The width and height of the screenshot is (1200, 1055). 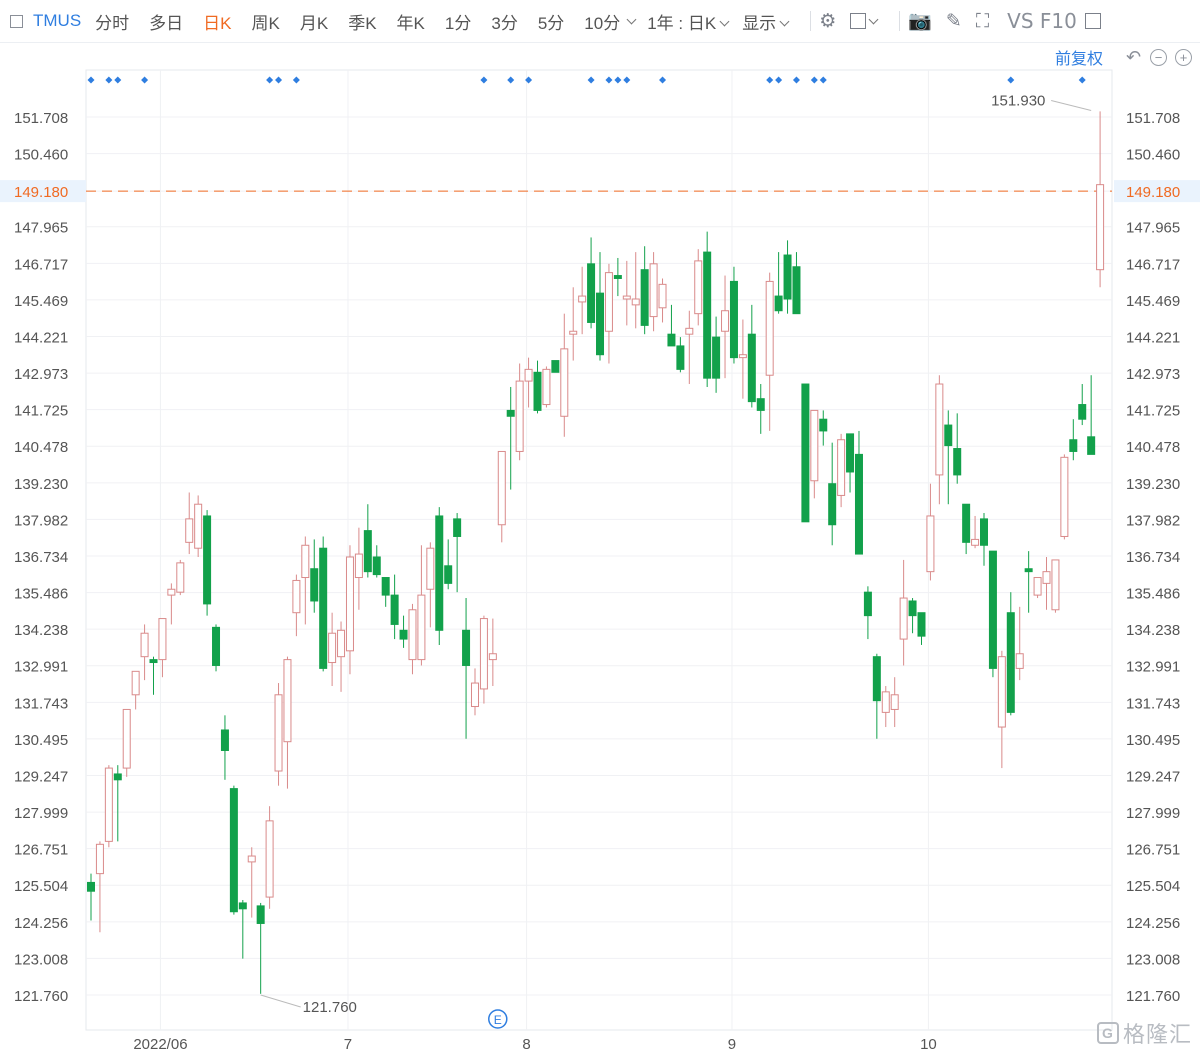 What do you see at coordinates (1153, 557) in the screenshot?
I see `y-tick-label-right: 136.734` at bounding box center [1153, 557].